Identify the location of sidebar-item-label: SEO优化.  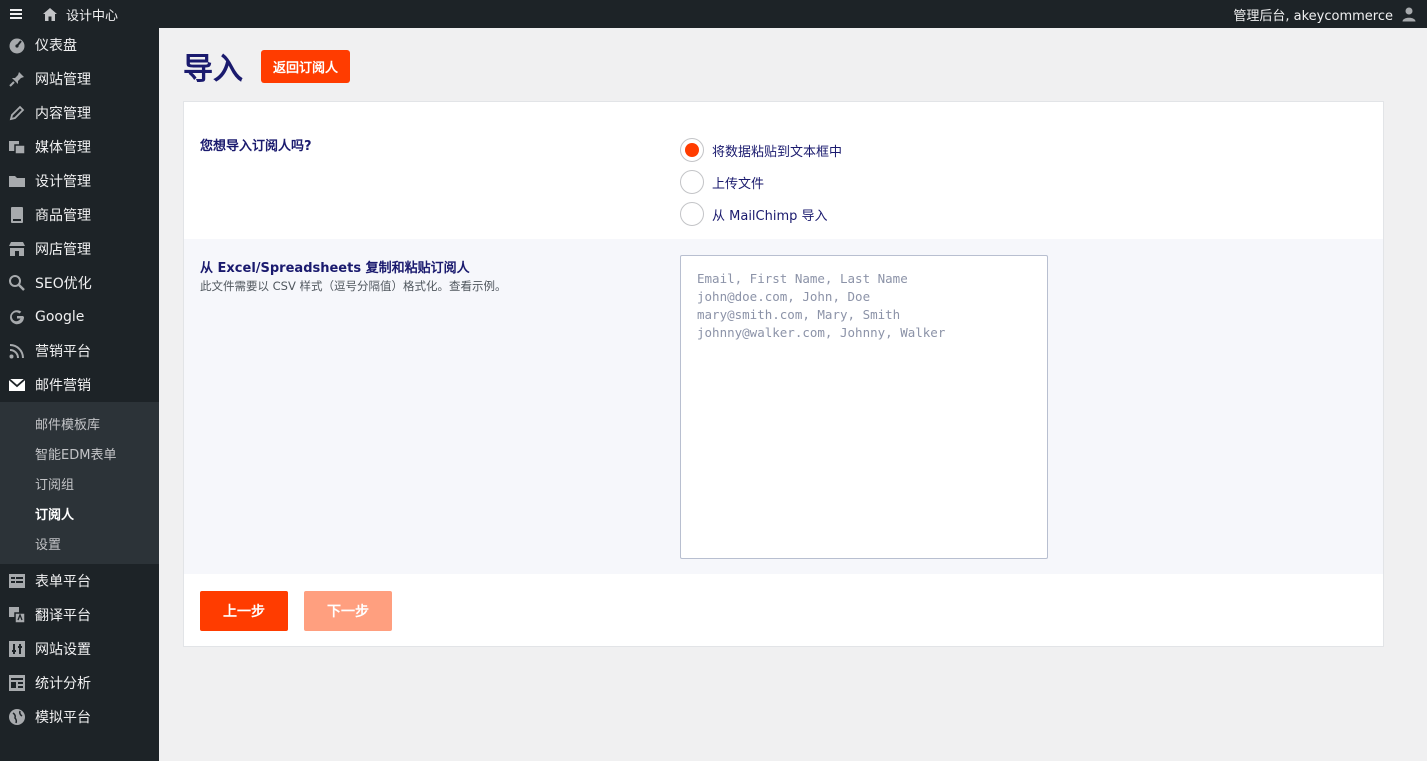
(63, 284).